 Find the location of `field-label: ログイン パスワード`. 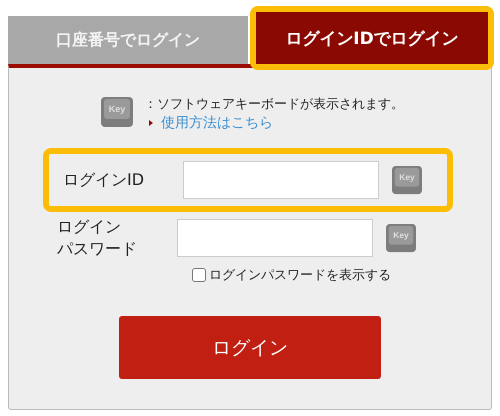

field-label: ログイン パスワード is located at coordinates (97, 238).